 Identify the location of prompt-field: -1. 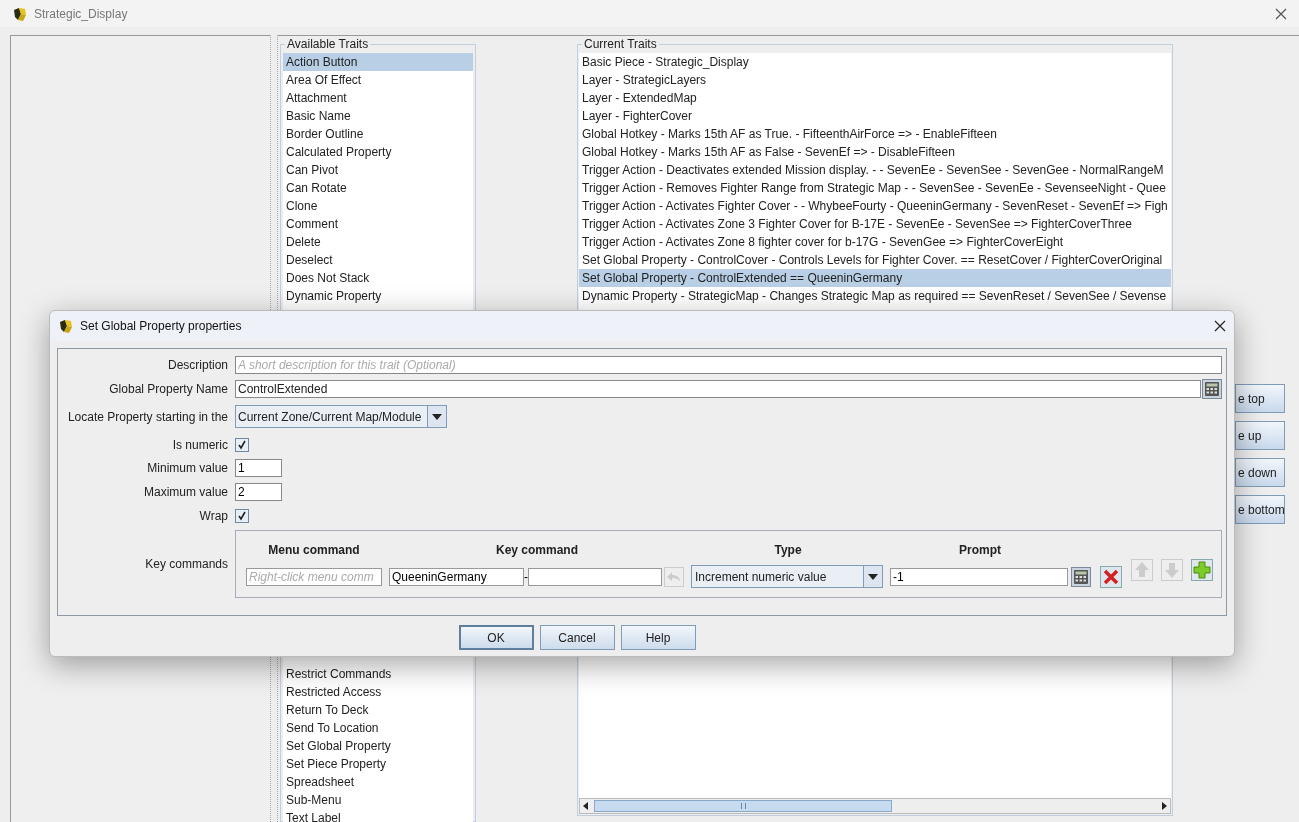
(979, 576).